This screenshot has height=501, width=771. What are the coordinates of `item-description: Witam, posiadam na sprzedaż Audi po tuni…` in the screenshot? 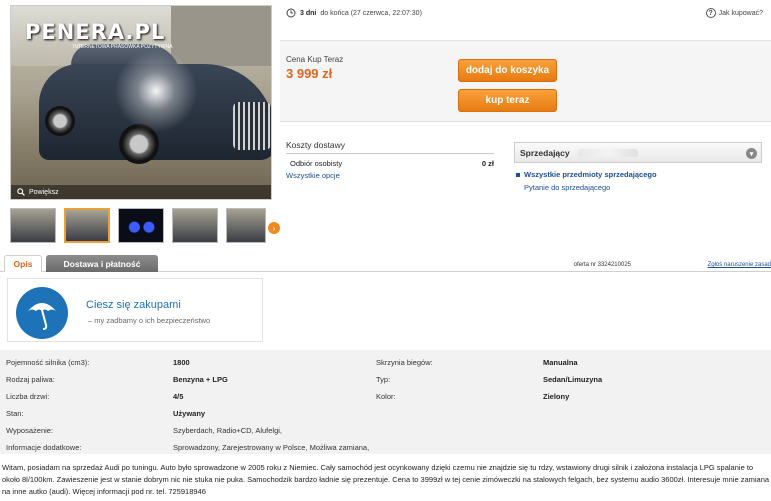 It's located at (386, 479).